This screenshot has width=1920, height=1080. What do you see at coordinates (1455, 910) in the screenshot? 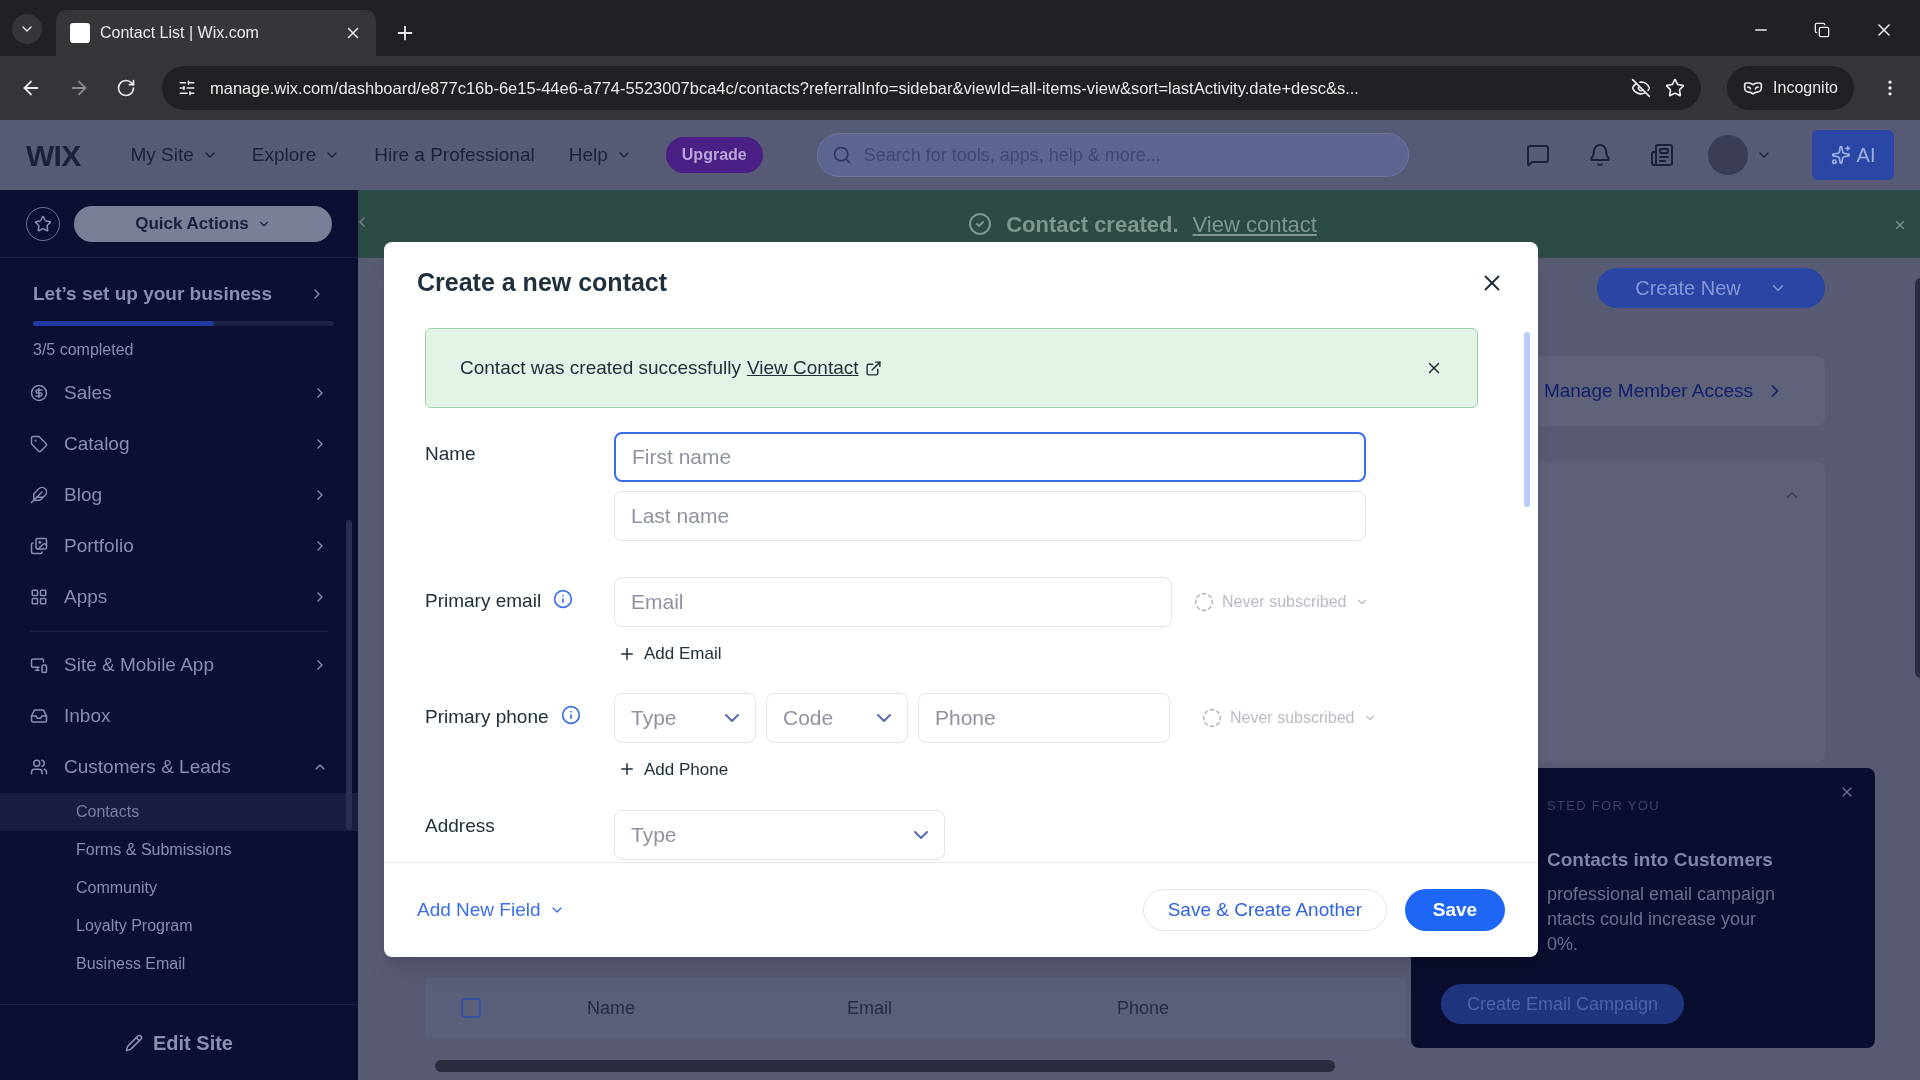
I see `save-button: Save` at bounding box center [1455, 910].